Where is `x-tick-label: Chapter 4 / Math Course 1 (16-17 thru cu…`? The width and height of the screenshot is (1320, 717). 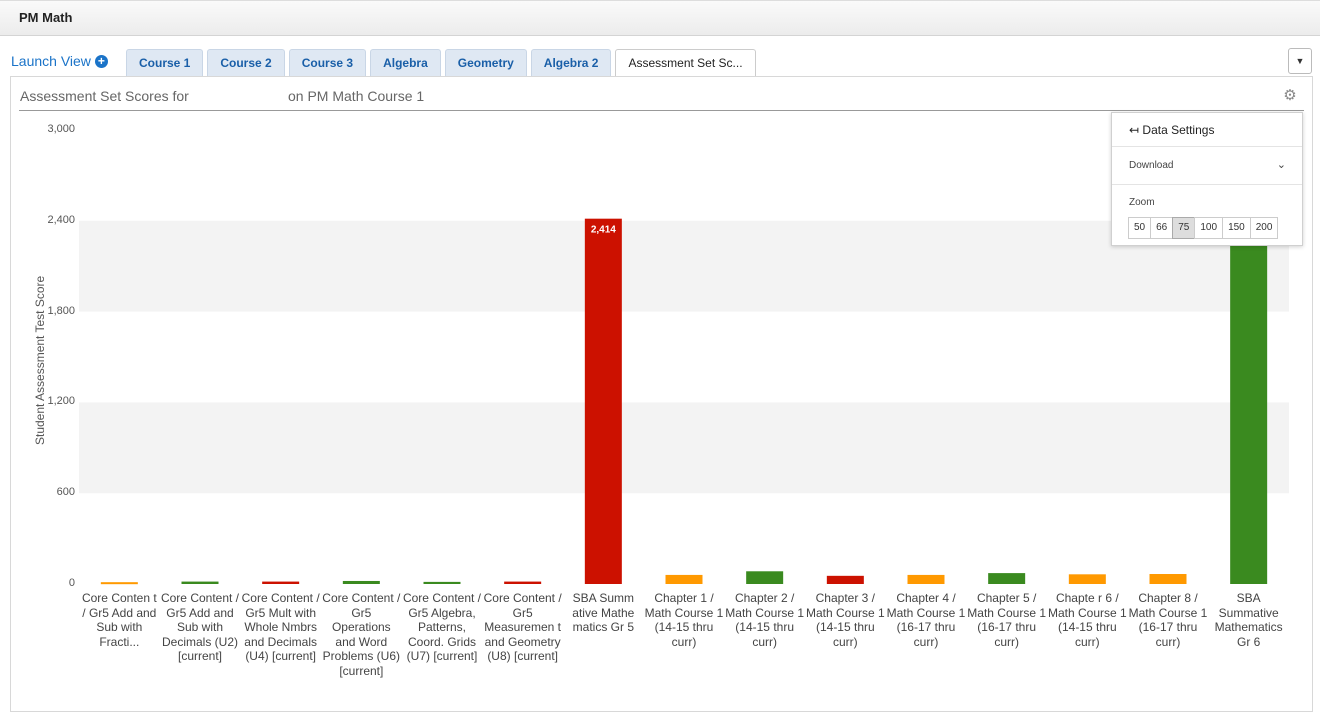 x-tick-label: Chapter 4 / Math Course 1 (16-17 thru cu… is located at coordinates (926, 620).